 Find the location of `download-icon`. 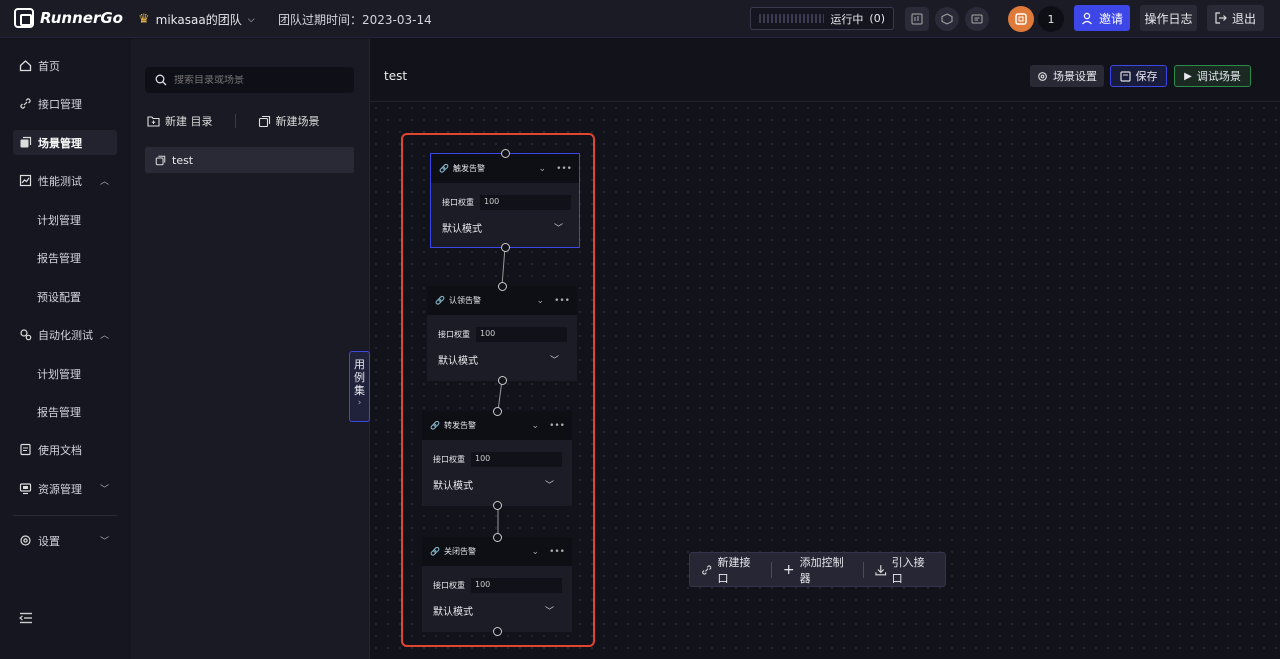

download-icon is located at coordinates (881, 569).